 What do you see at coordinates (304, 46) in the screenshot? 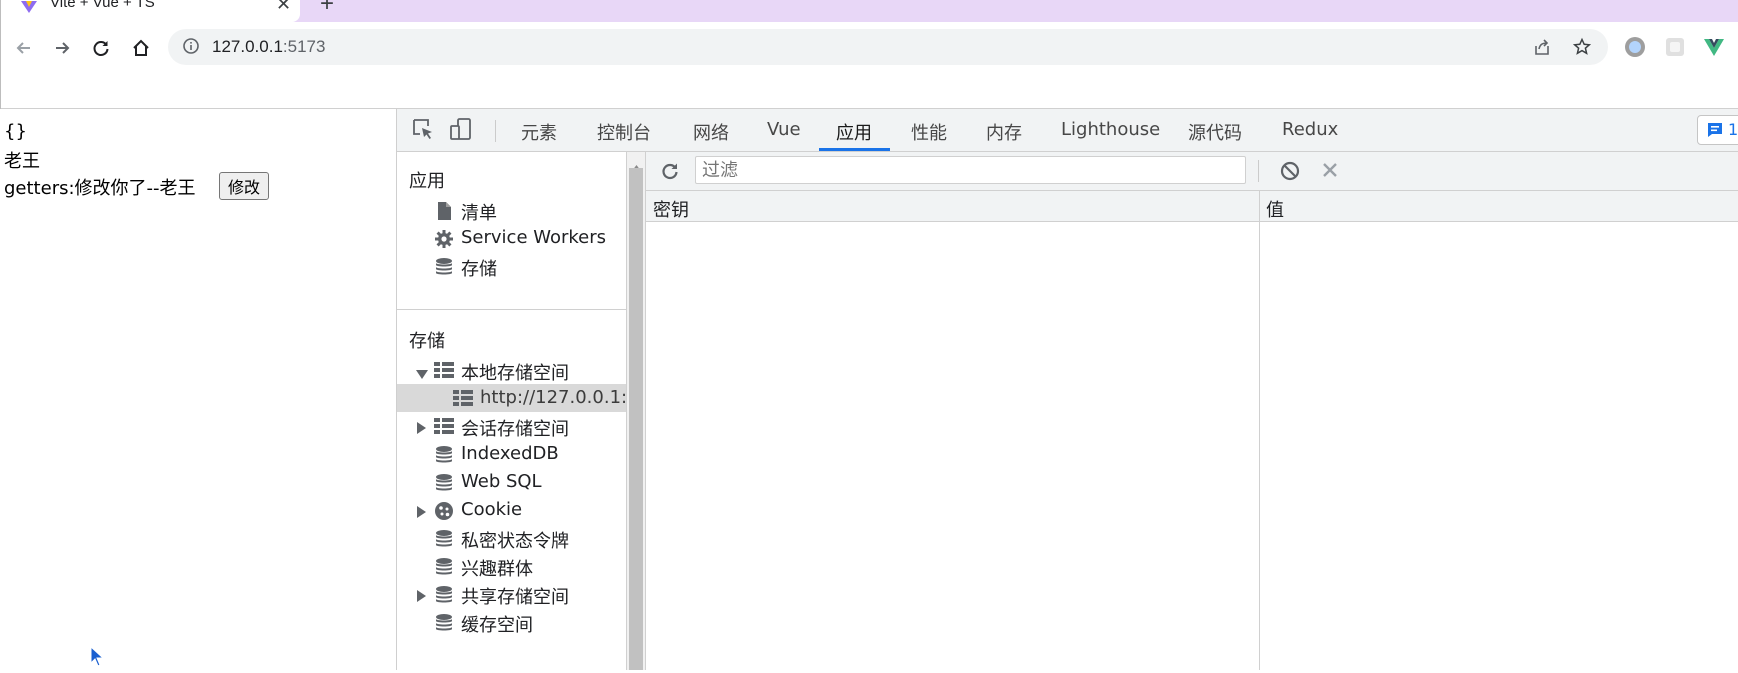
I see `url-port: :5173` at bounding box center [304, 46].